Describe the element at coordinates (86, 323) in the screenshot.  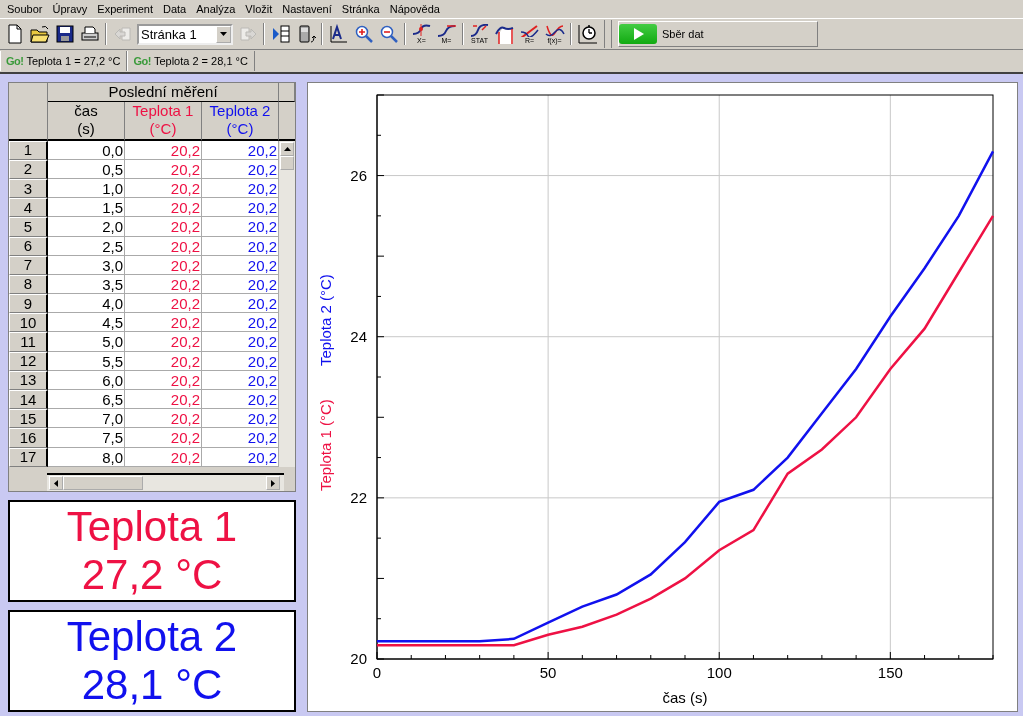
I see `table-cell: 4,5` at that location.